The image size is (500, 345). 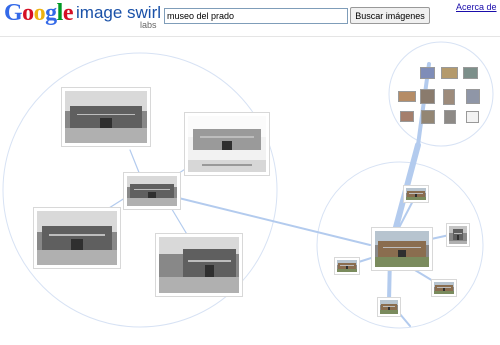 I want to click on labs-badge: labs, so click(x=148, y=25).